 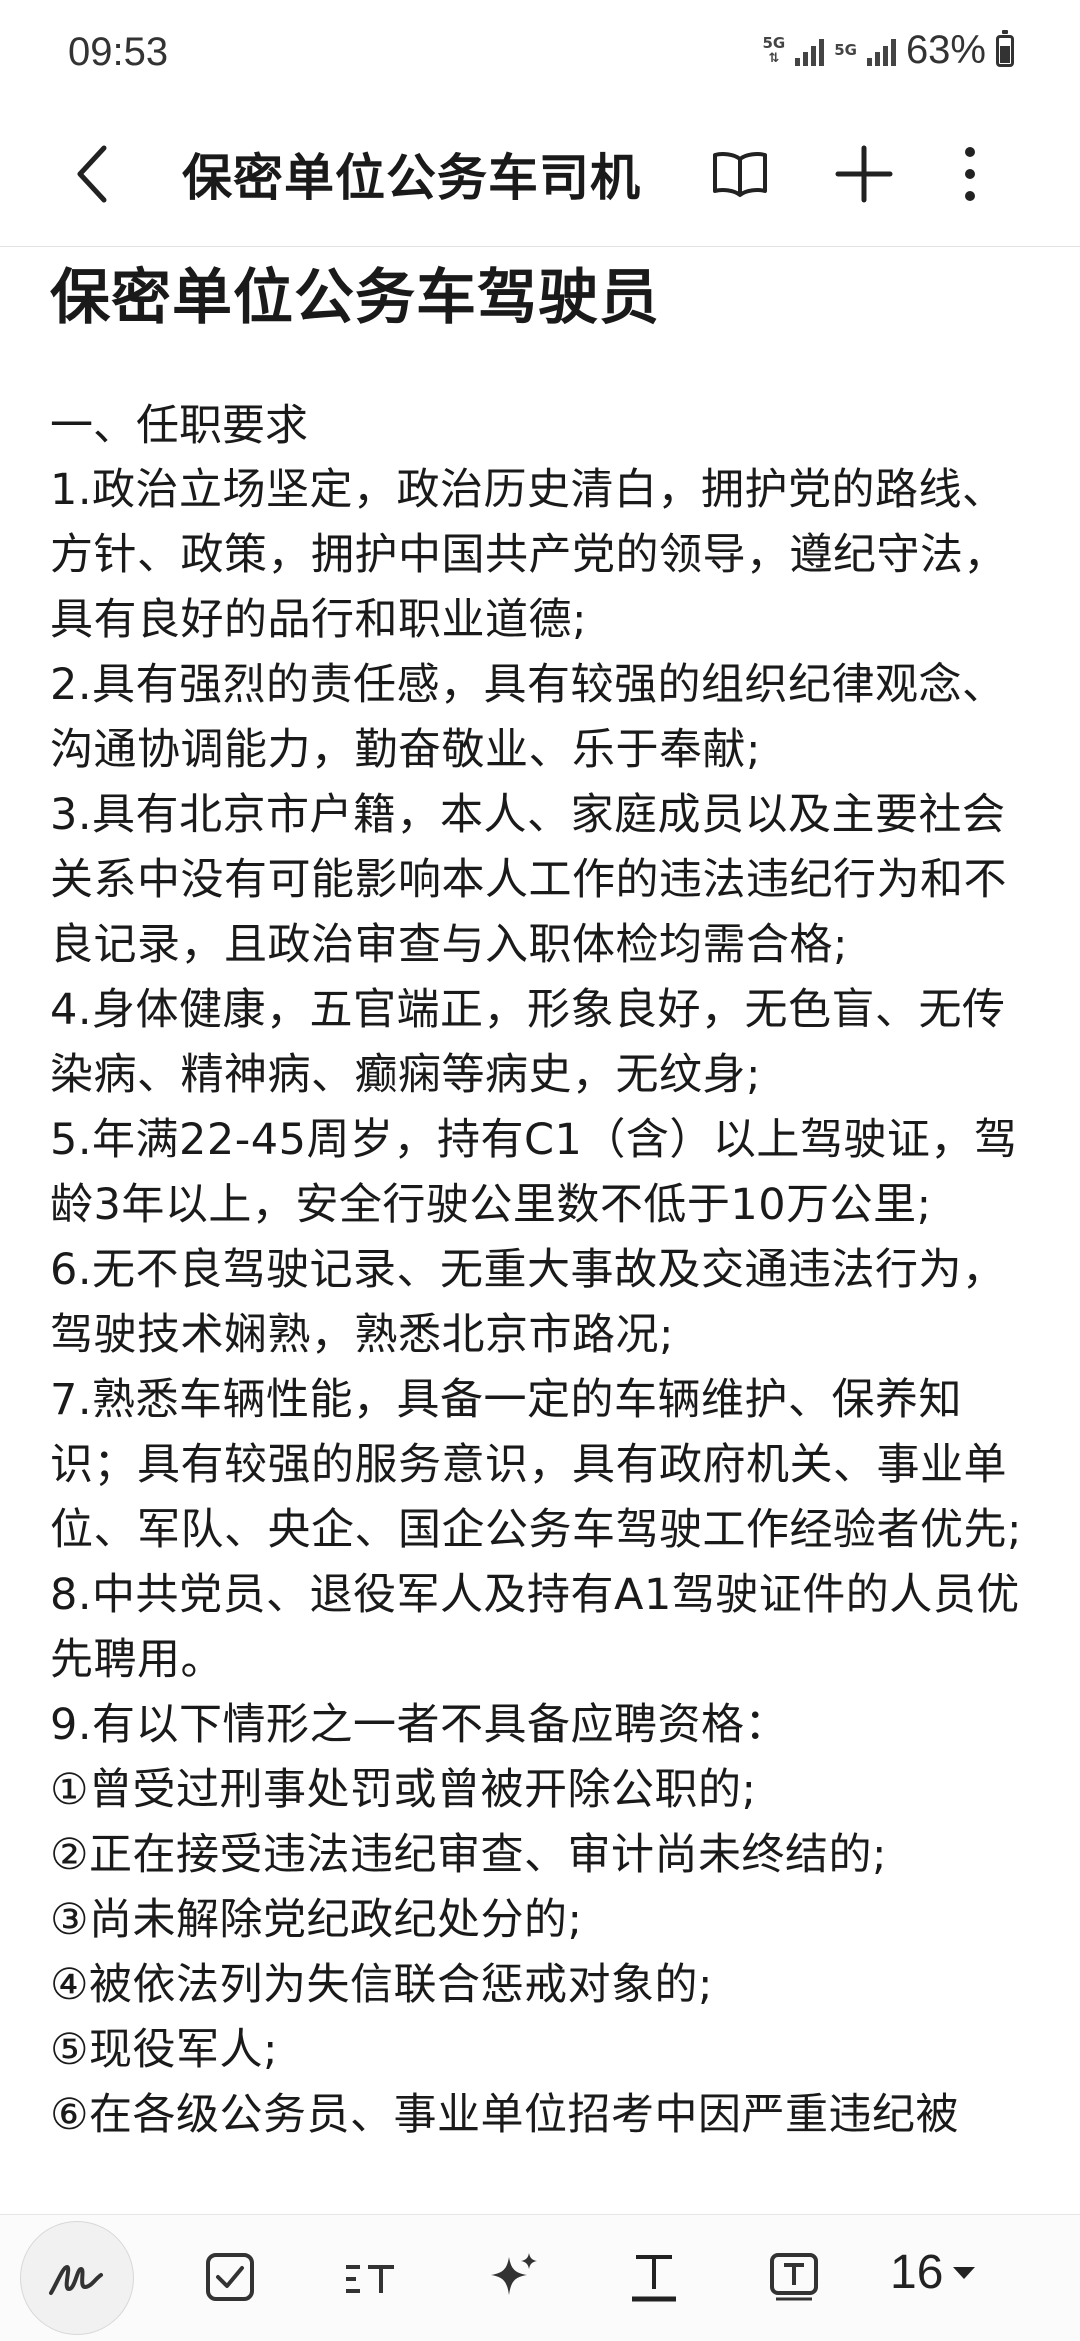 I want to click on document-heading: 保密单位公务车驾驶员, so click(x=355, y=298).